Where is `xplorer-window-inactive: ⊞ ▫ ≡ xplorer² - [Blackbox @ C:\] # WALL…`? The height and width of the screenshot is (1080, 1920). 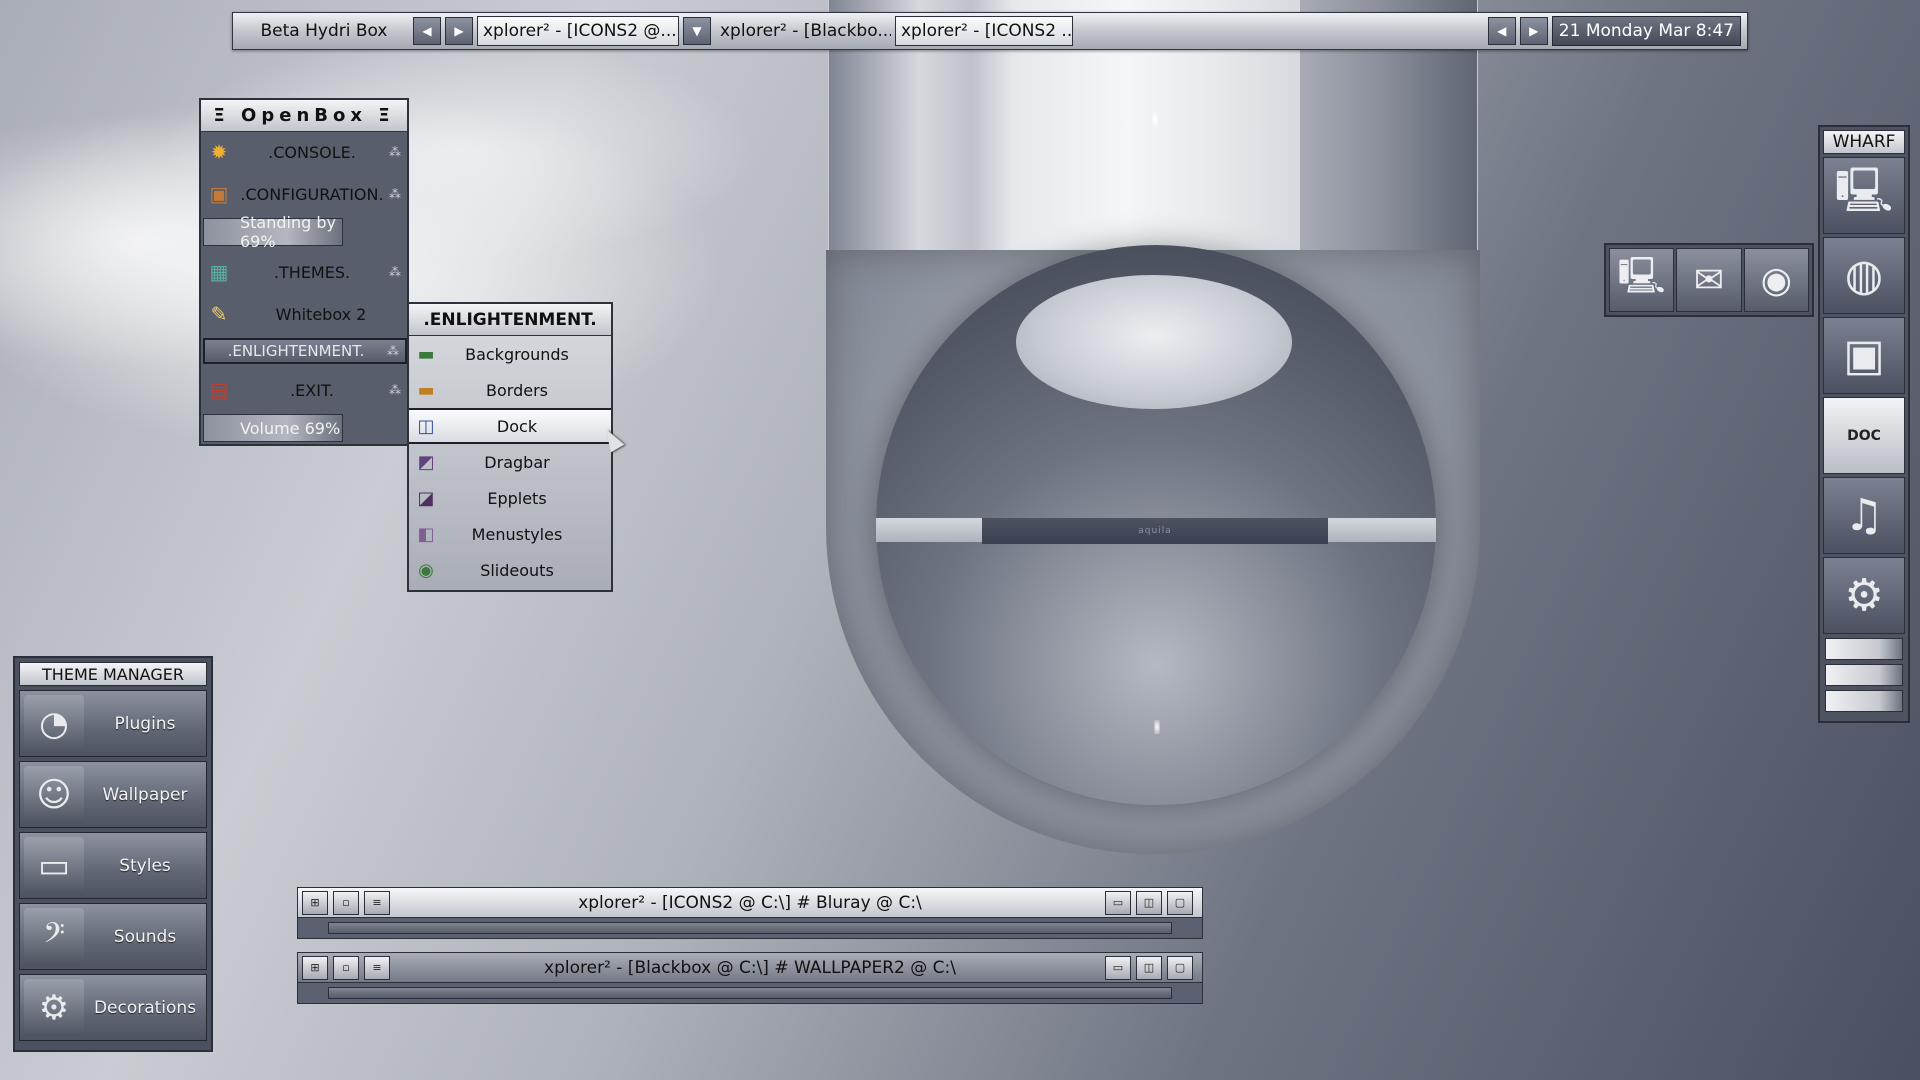 xplorer-window-inactive: ⊞ ▫ ≡ xplorer² - [Blackbox @ C:\] # WALL… is located at coordinates (750, 978).